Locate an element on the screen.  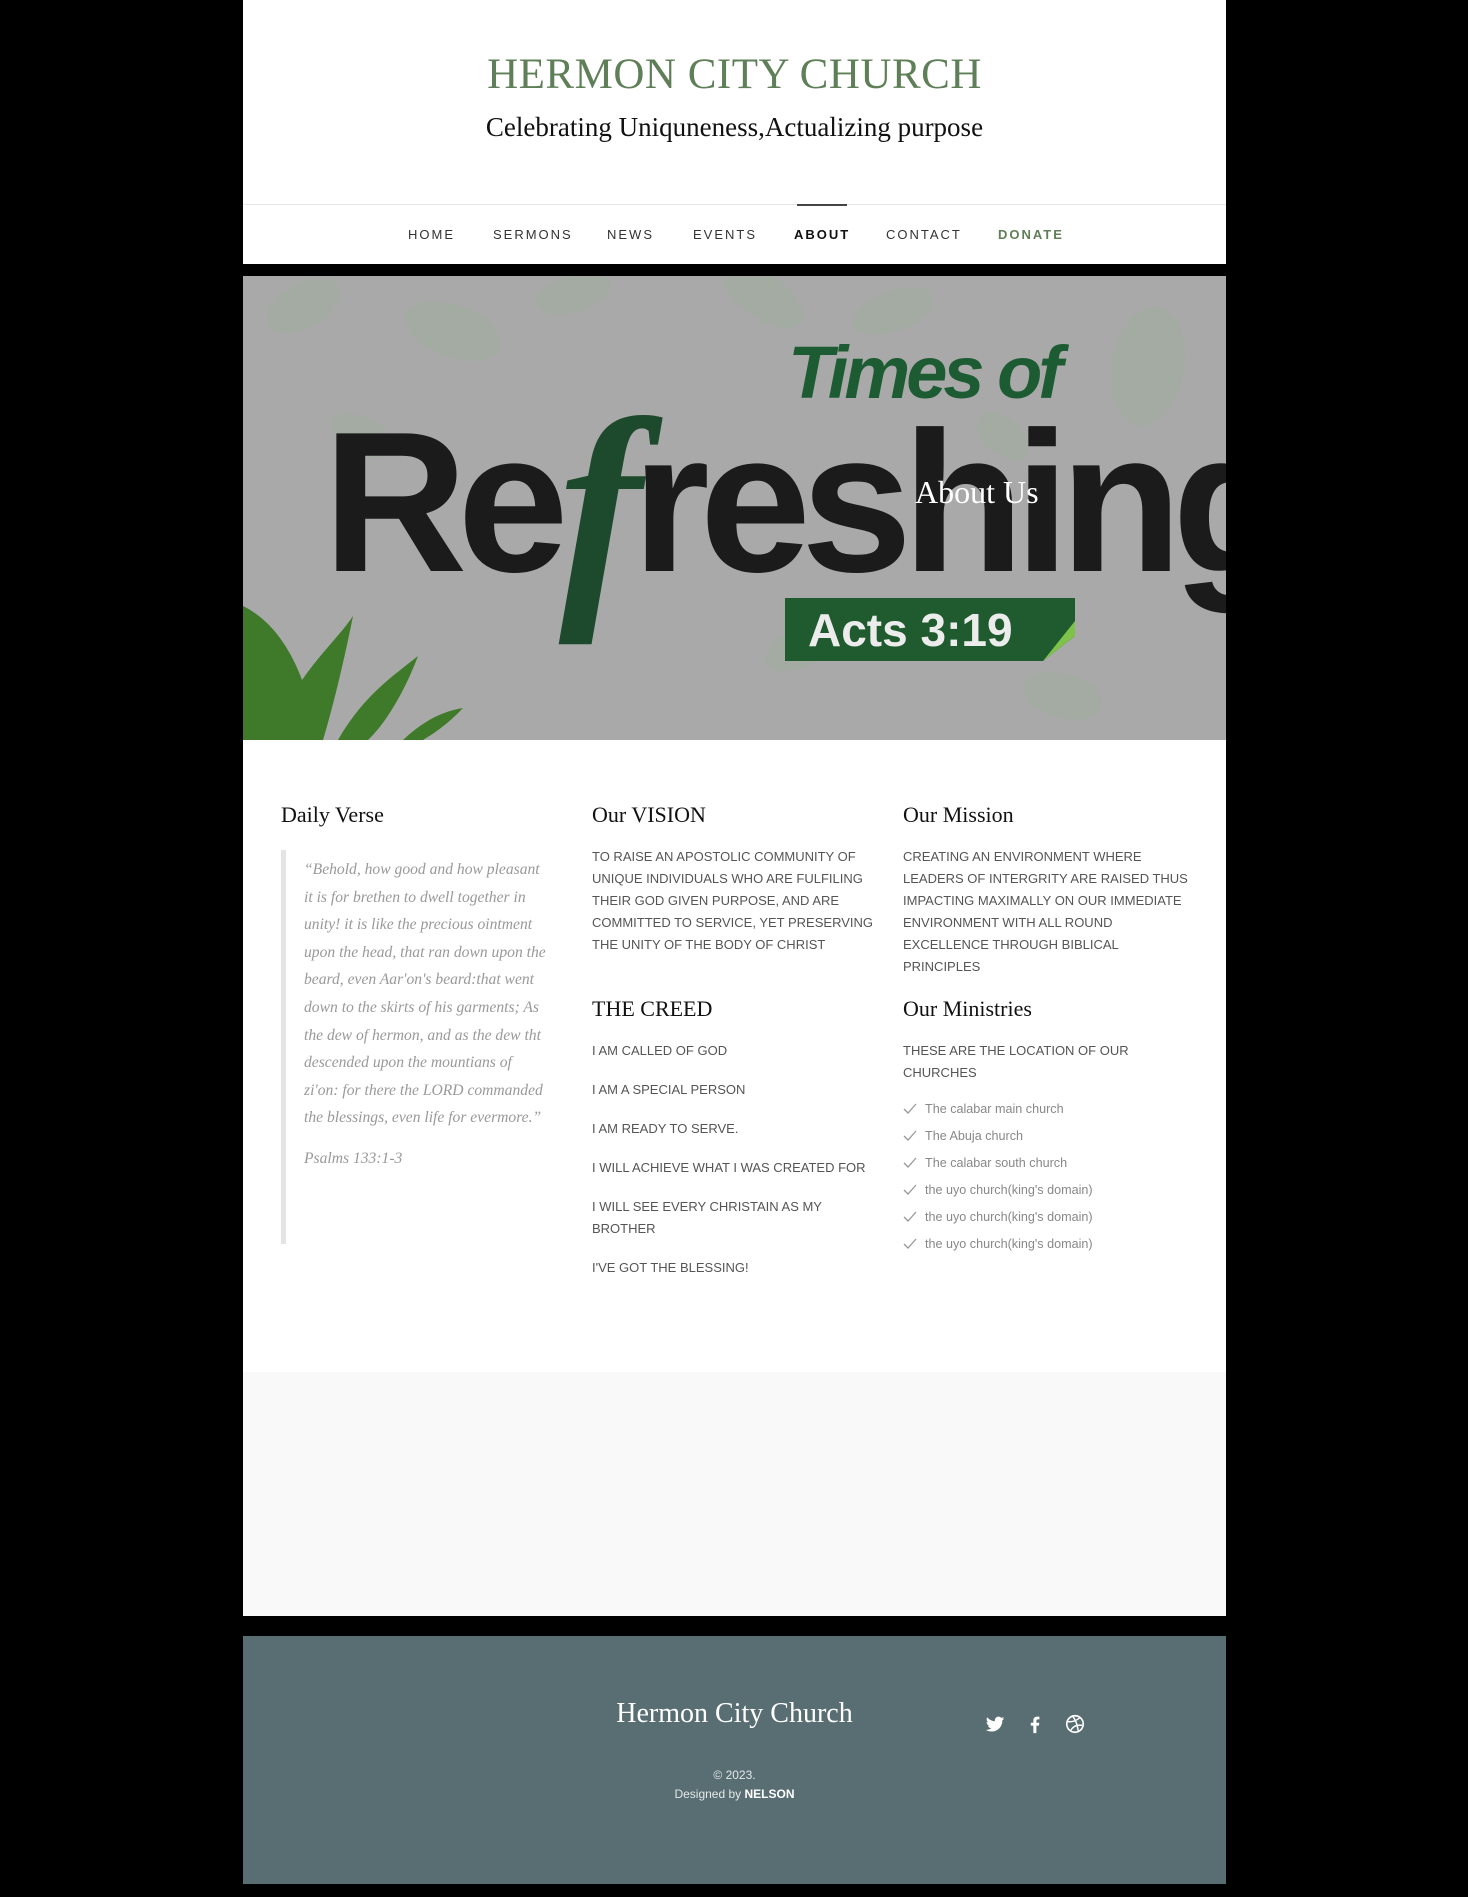
empty-section is located at coordinates (734, 1494).